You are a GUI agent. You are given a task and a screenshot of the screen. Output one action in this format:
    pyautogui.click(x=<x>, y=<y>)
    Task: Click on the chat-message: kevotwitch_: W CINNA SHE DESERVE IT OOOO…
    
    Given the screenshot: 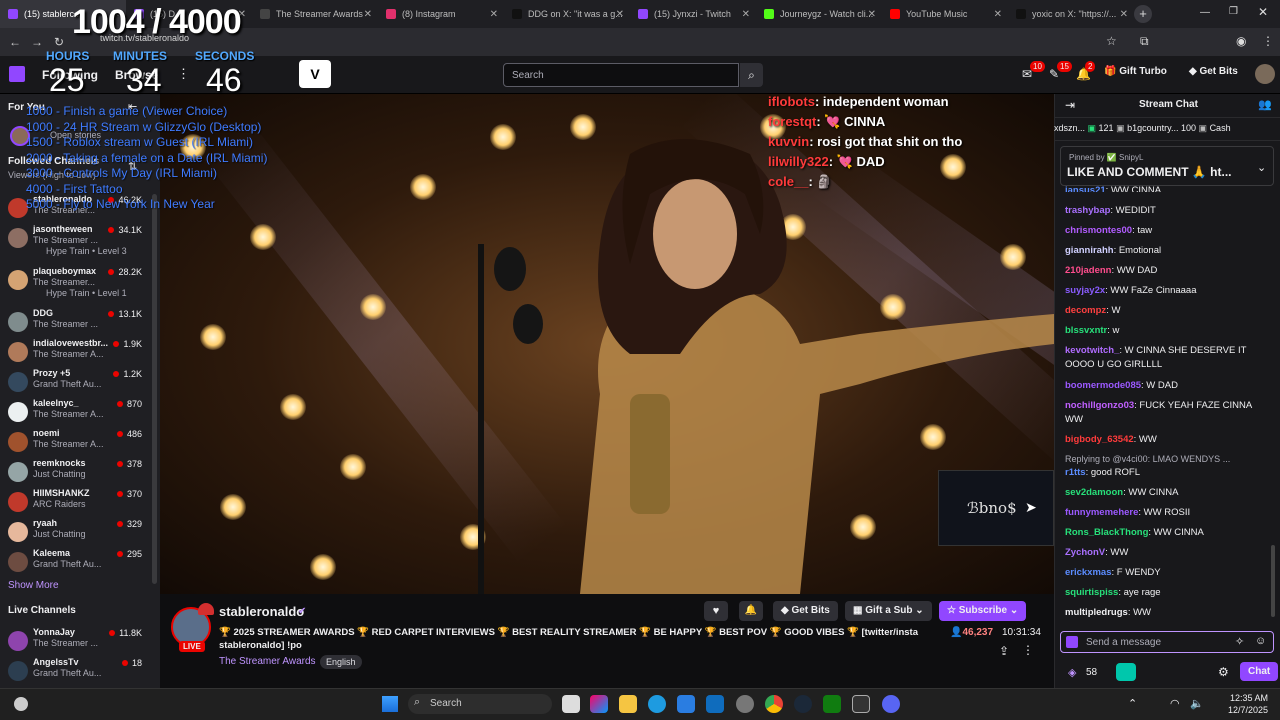 What is the action you would take?
    pyautogui.click(x=1167, y=358)
    